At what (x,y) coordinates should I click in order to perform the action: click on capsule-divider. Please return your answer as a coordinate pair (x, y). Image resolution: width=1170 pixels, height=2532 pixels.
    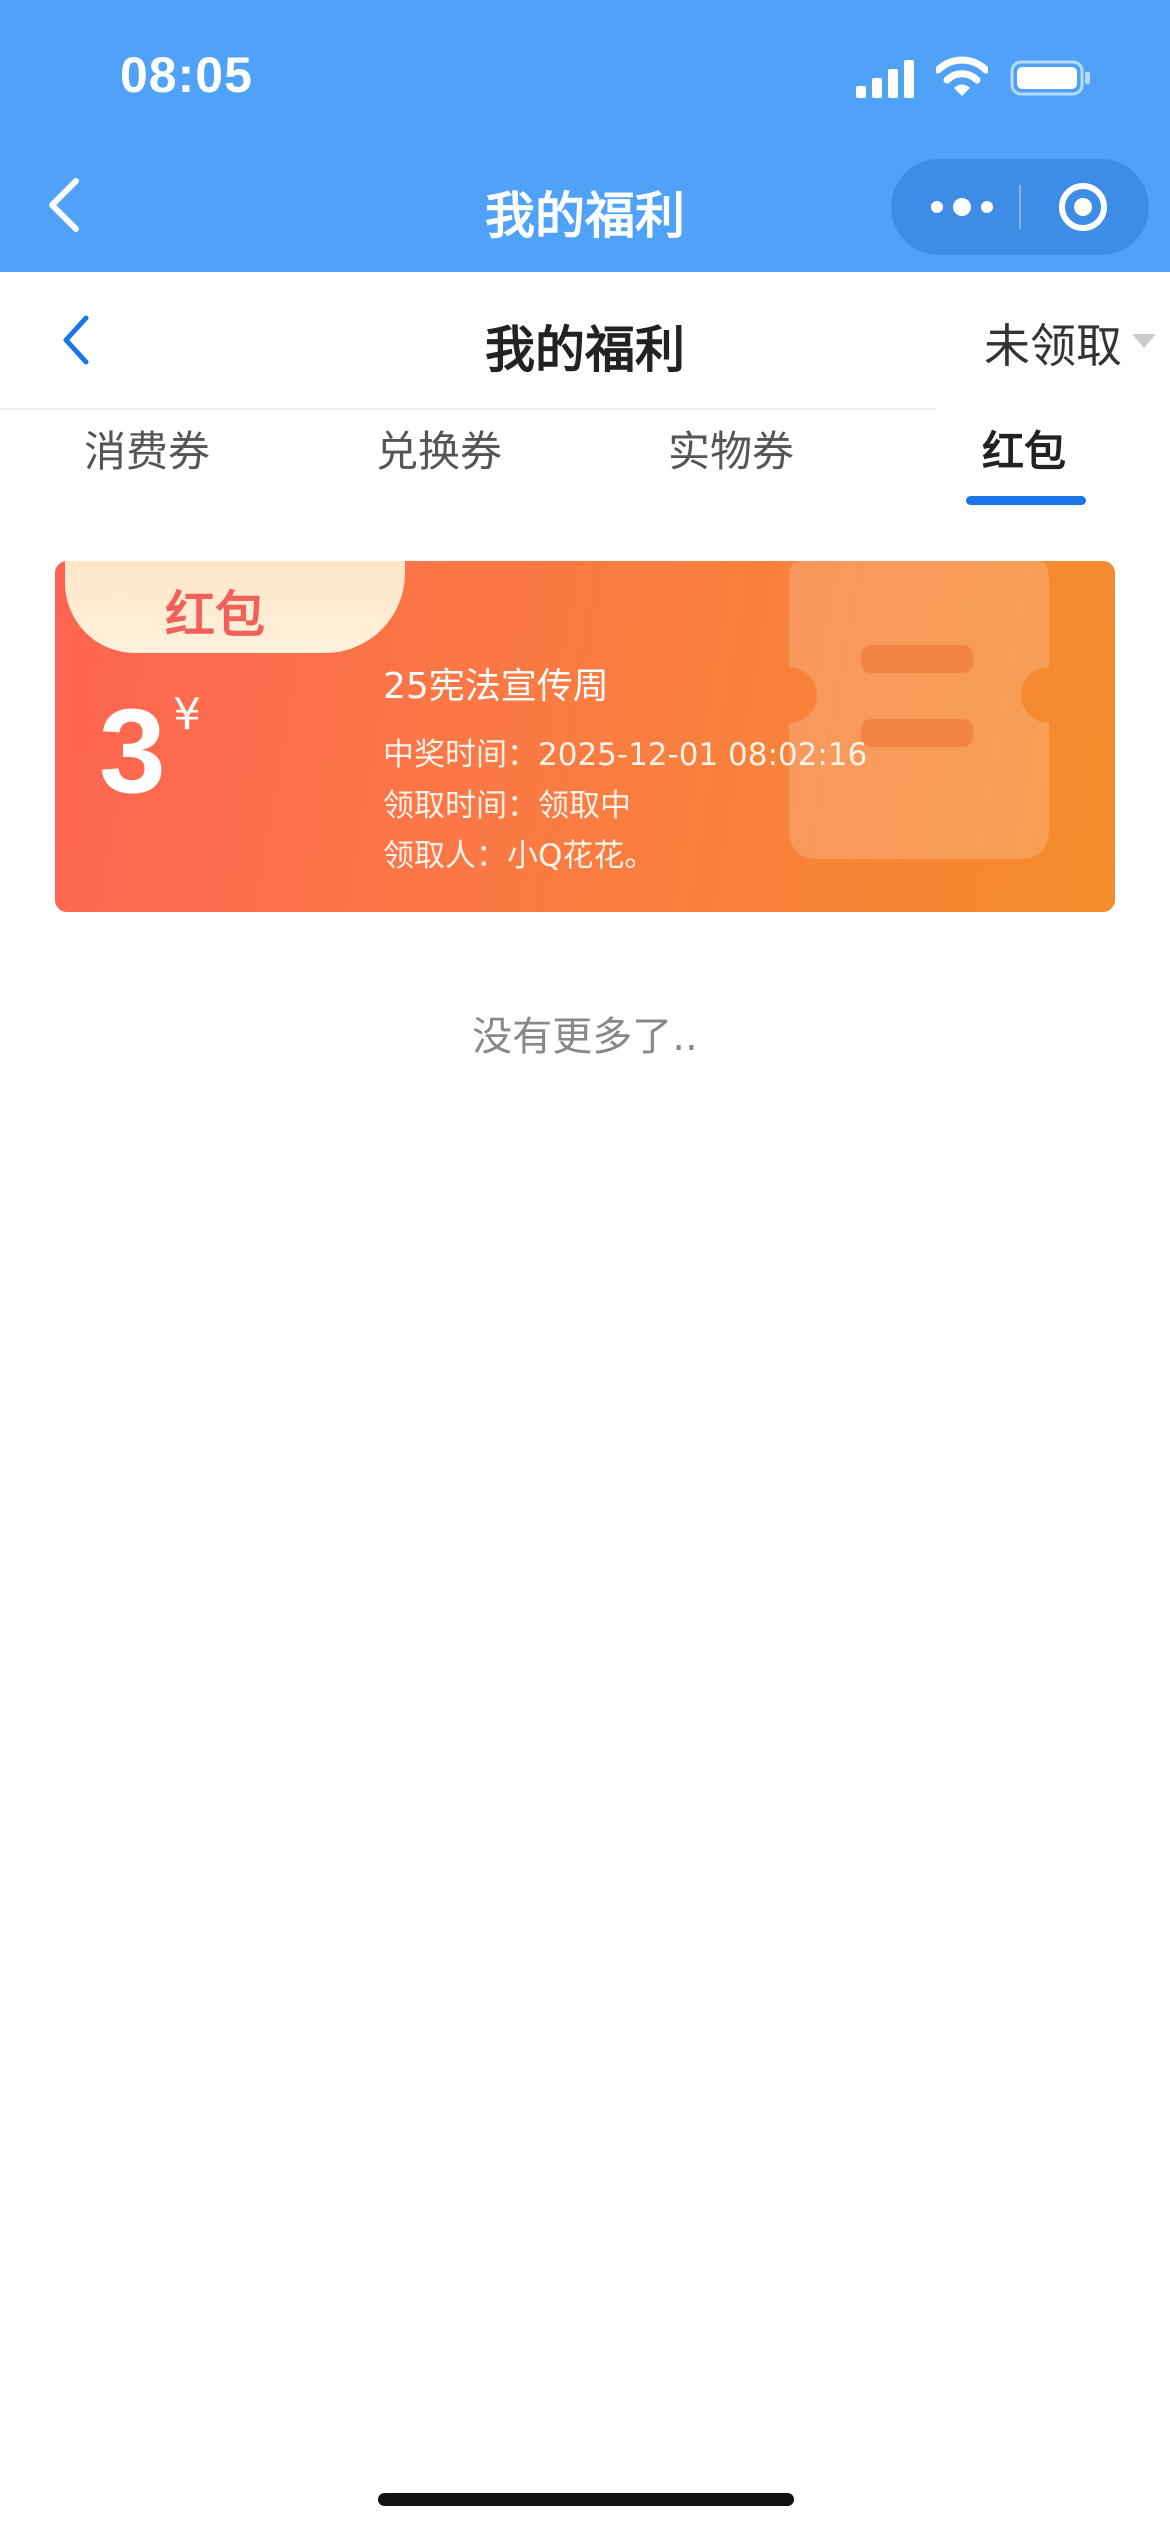
    Looking at the image, I should click on (1020, 207).